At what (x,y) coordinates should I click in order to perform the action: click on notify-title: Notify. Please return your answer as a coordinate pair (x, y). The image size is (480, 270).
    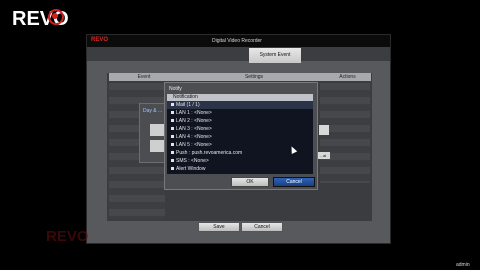
    Looking at the image, I should click on (175, 89).